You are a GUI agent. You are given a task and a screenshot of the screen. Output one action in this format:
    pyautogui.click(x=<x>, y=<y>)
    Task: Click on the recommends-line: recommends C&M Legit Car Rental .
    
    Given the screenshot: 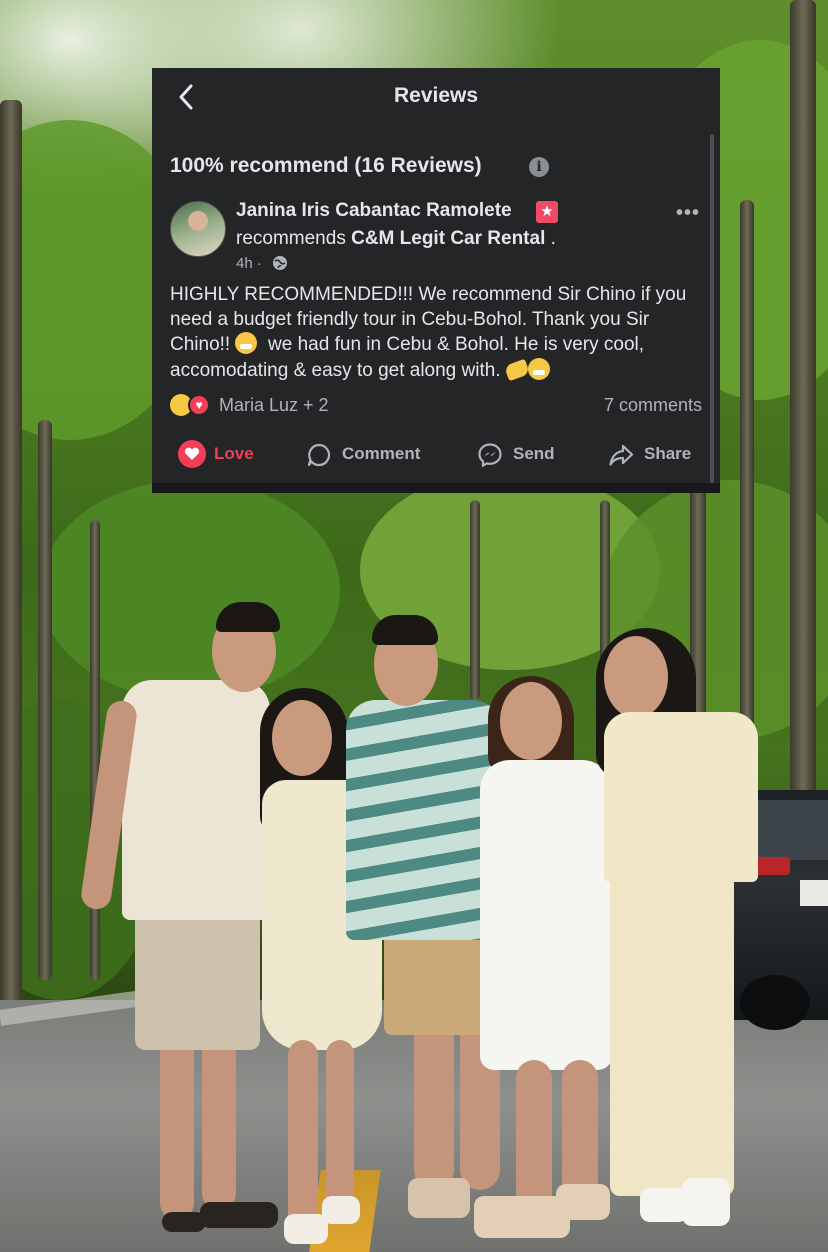 What is the action you would take?
    pyautogui.click(x=396, y=239)
    